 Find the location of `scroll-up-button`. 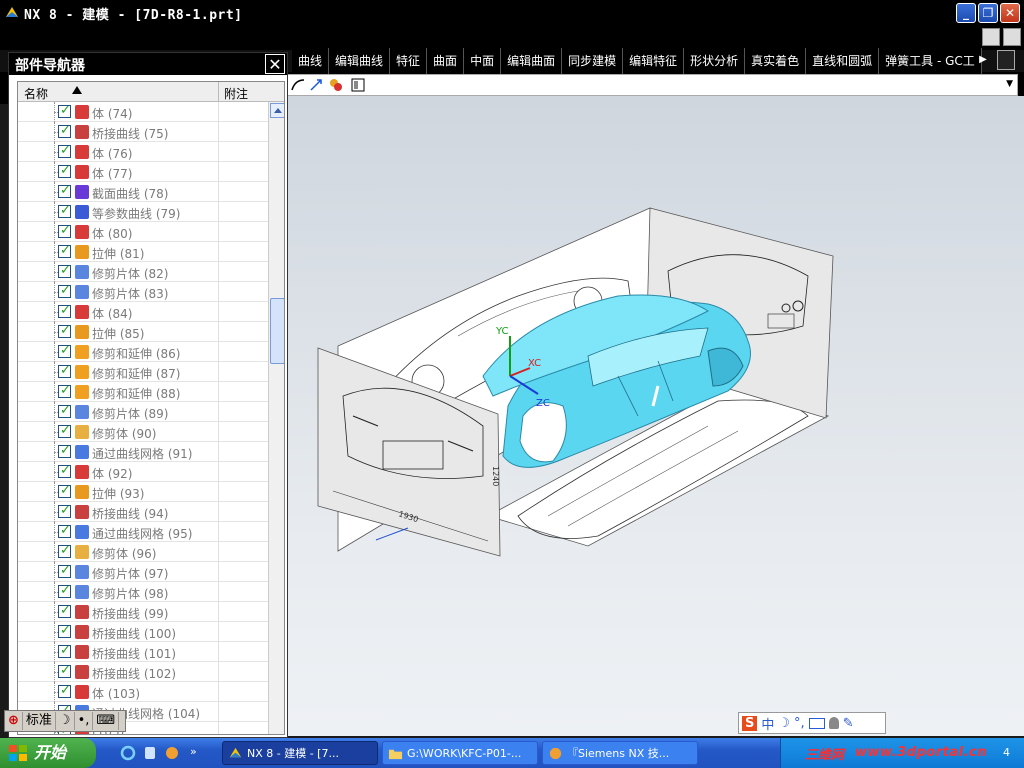

scroll-up-button is located at coordinates (277, 110).